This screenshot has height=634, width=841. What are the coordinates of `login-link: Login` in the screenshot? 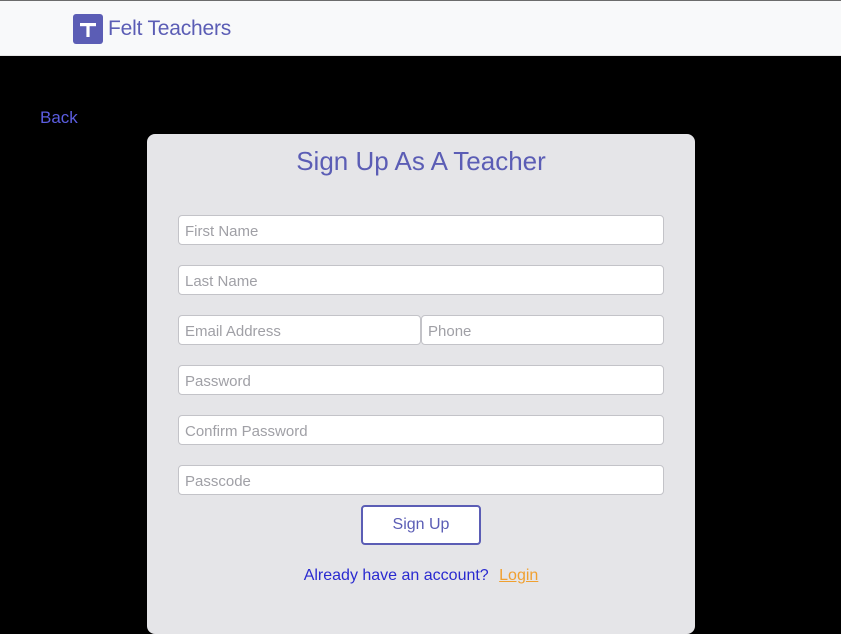 It's located at (518, 575).